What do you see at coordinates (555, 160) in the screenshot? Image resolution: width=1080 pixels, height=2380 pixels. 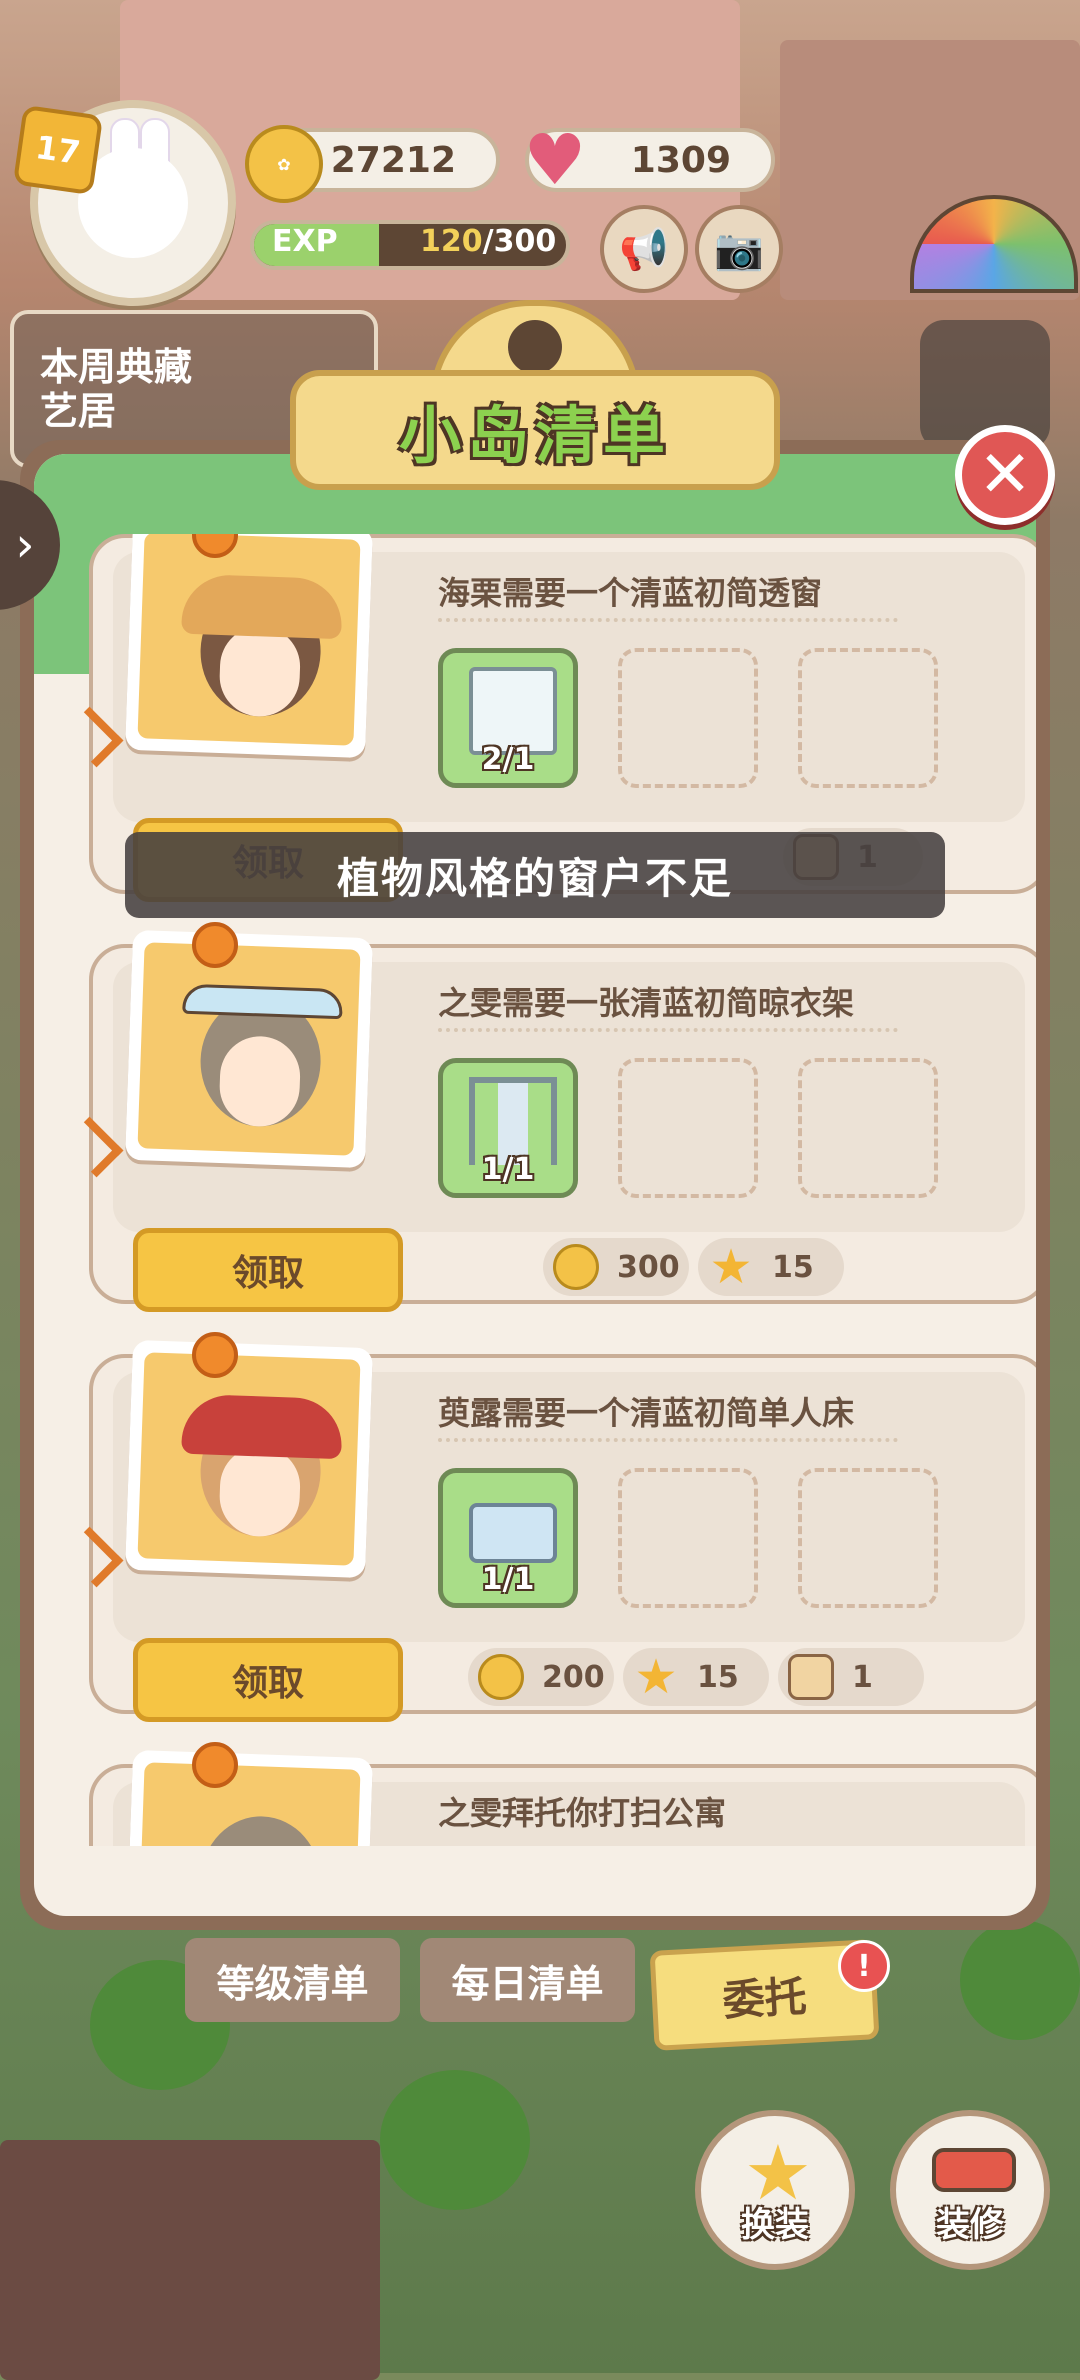 I see `heart-icon: ♥` at bounding box center [555, 160].